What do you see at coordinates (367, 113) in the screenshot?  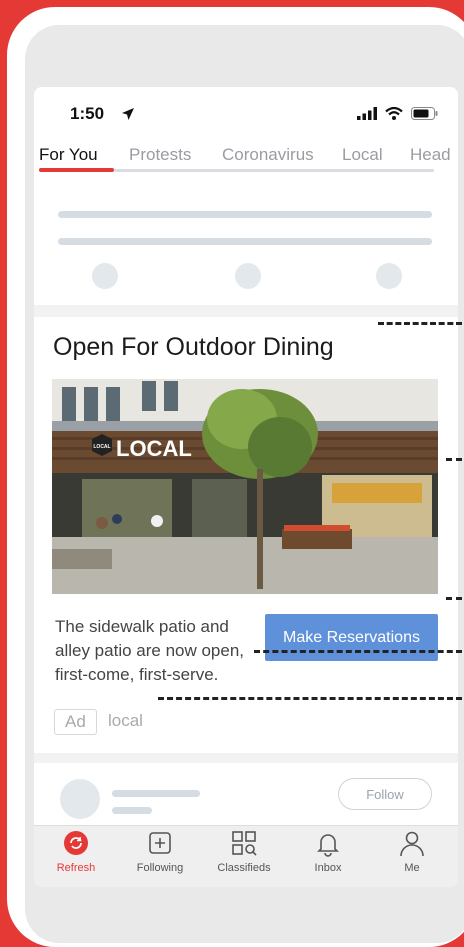 I see `signal-icon` at bounding box center [367, 113].